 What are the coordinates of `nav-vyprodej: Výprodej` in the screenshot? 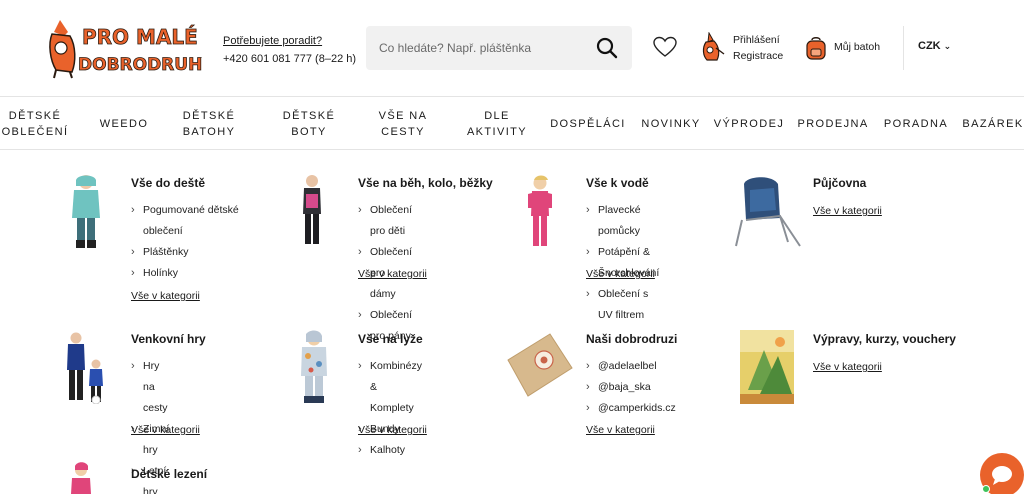 It's located at (749, 124).